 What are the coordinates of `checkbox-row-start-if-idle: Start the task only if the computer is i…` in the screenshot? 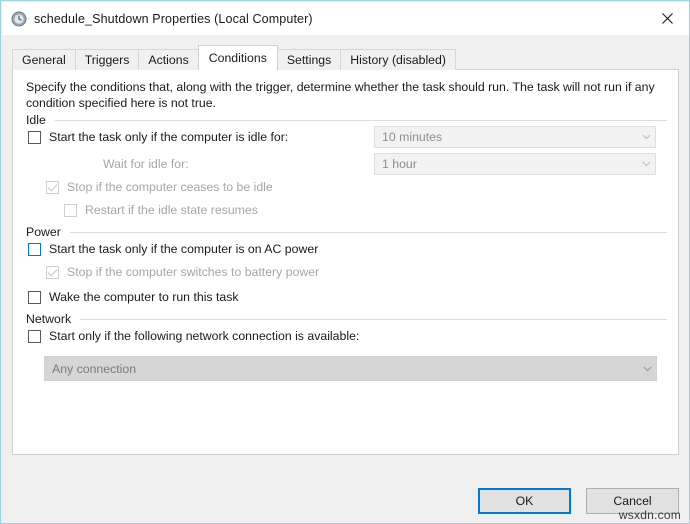 It's located at (158, 137).